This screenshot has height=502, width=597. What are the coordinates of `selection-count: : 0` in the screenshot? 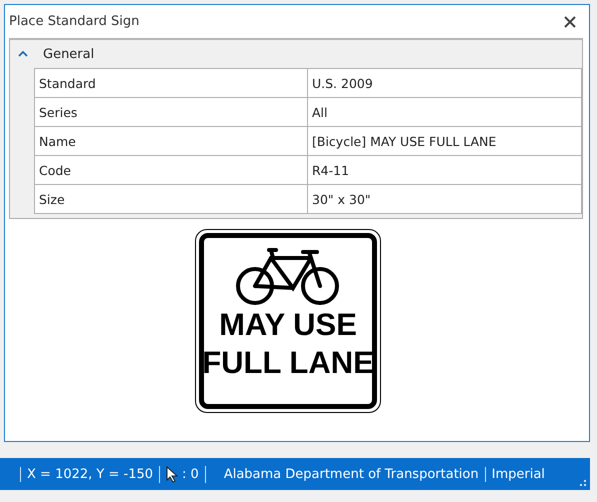 It's located at (190, 474).